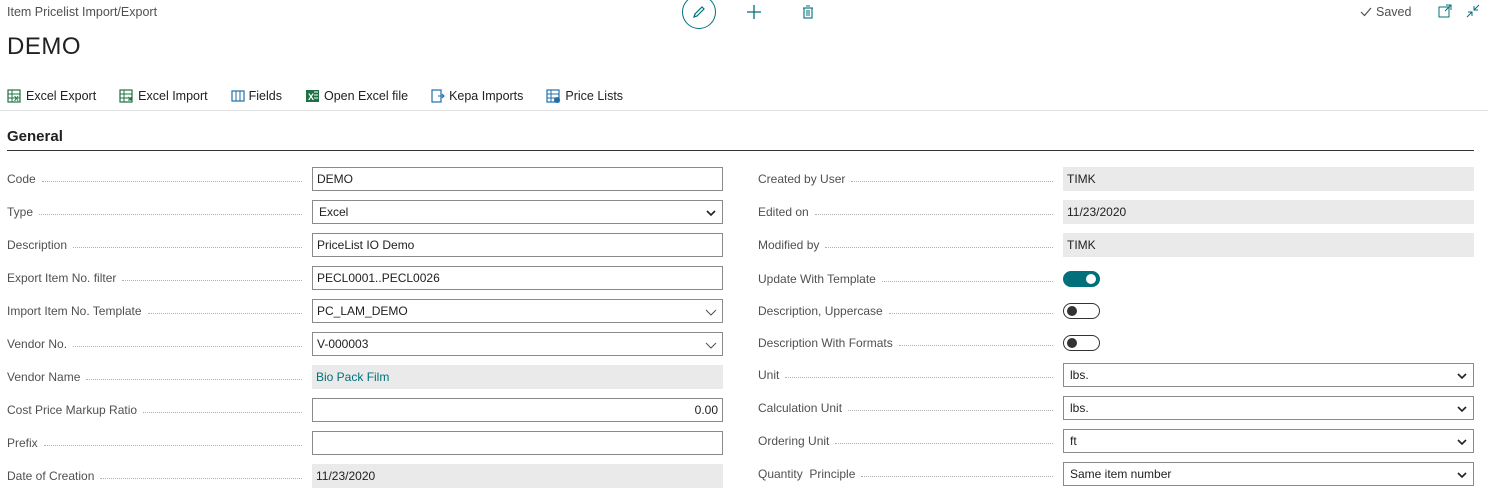 The image size is (1488, 501). I want to click on excel-export-label: Excel Export, so click(61, 96).